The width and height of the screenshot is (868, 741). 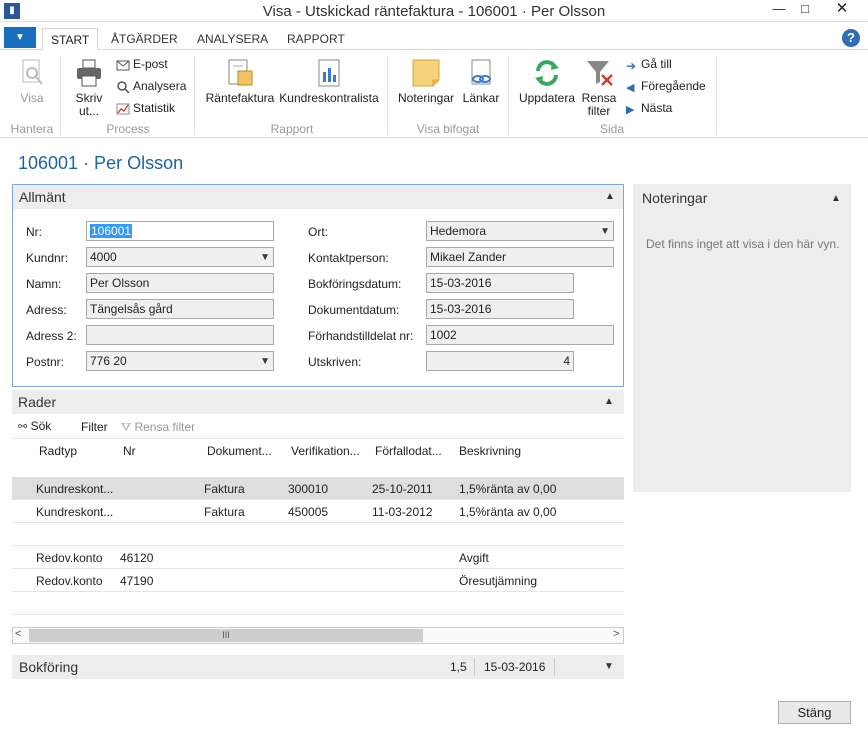 I want to click on ort-field: Hedemora ▼, so click(x=520, y=231).